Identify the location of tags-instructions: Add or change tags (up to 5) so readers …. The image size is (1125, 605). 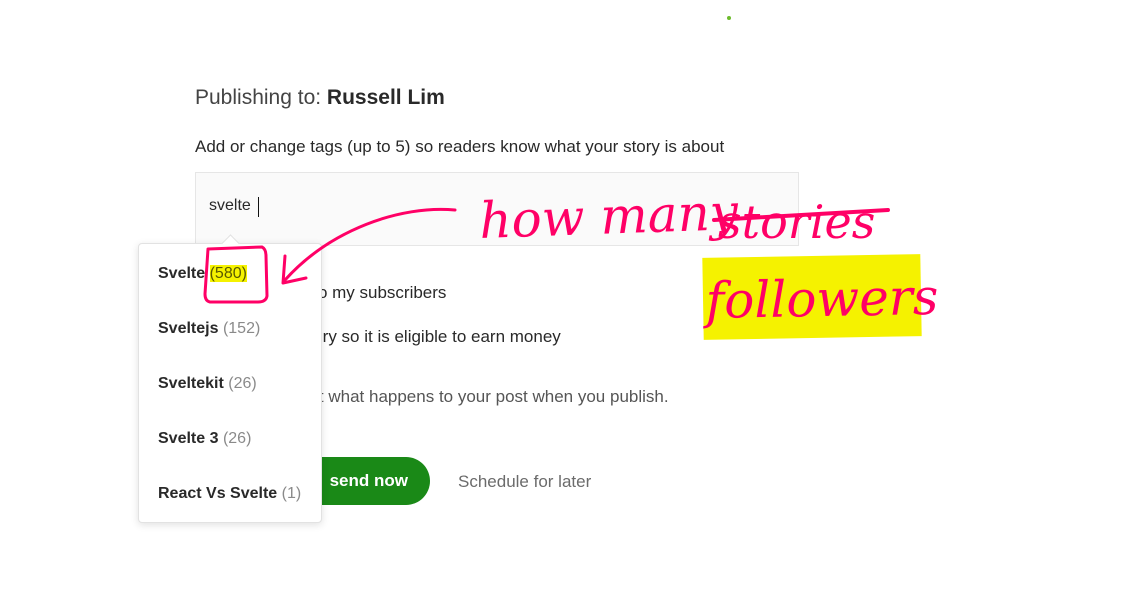
(460, 146).